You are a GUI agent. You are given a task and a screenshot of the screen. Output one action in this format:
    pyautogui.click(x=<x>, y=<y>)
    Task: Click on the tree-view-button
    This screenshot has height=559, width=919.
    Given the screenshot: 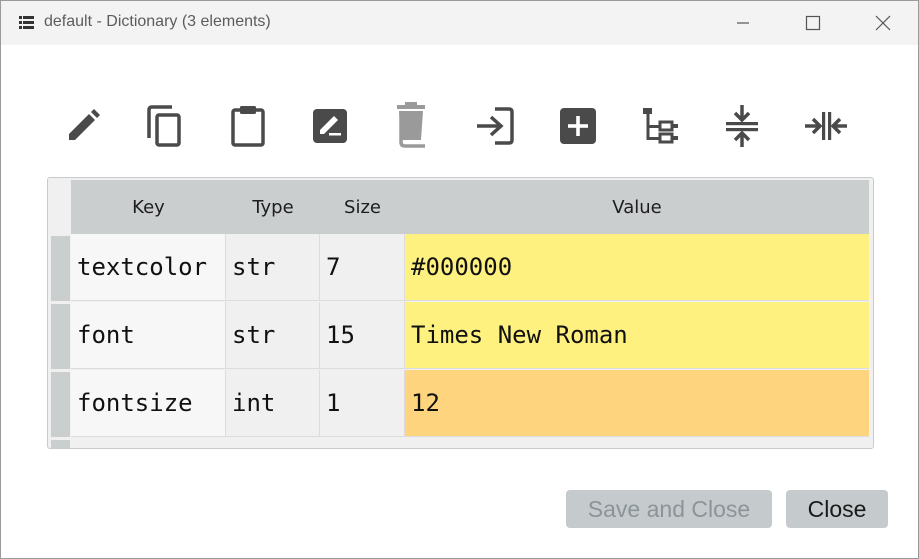 What is the action you would take?
    pyautogui.click(x=661, y=126)
    